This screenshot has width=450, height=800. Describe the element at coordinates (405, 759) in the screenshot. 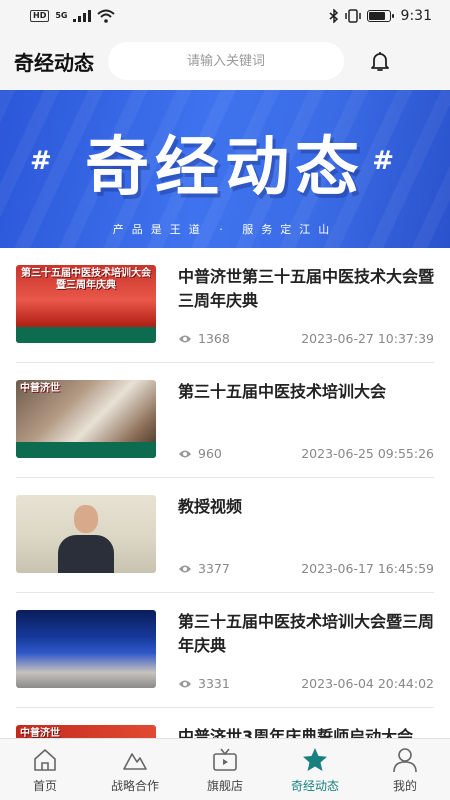

I see `user-icon` at that location.